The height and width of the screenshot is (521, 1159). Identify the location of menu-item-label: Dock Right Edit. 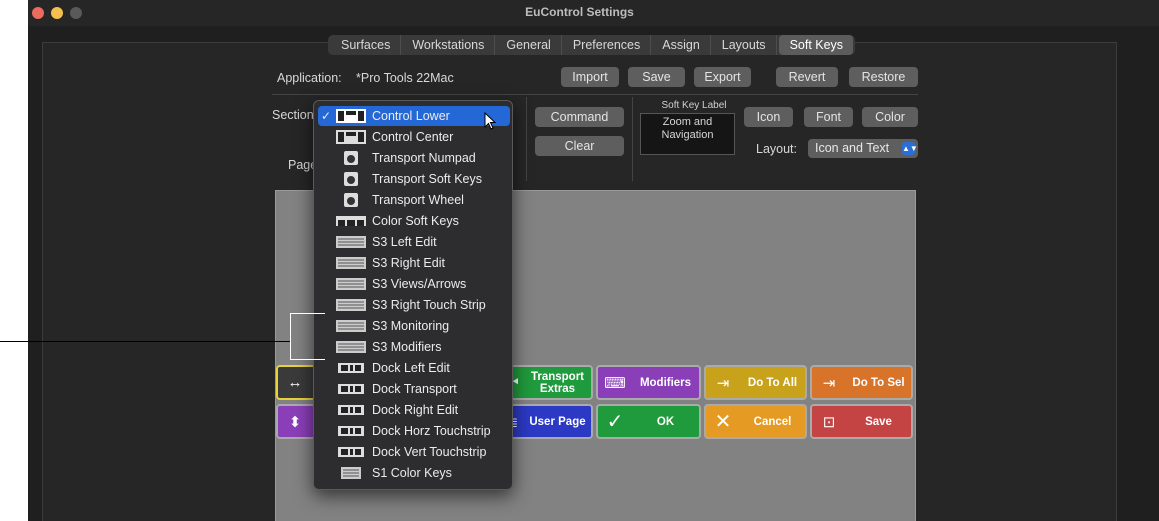
(415, 410).